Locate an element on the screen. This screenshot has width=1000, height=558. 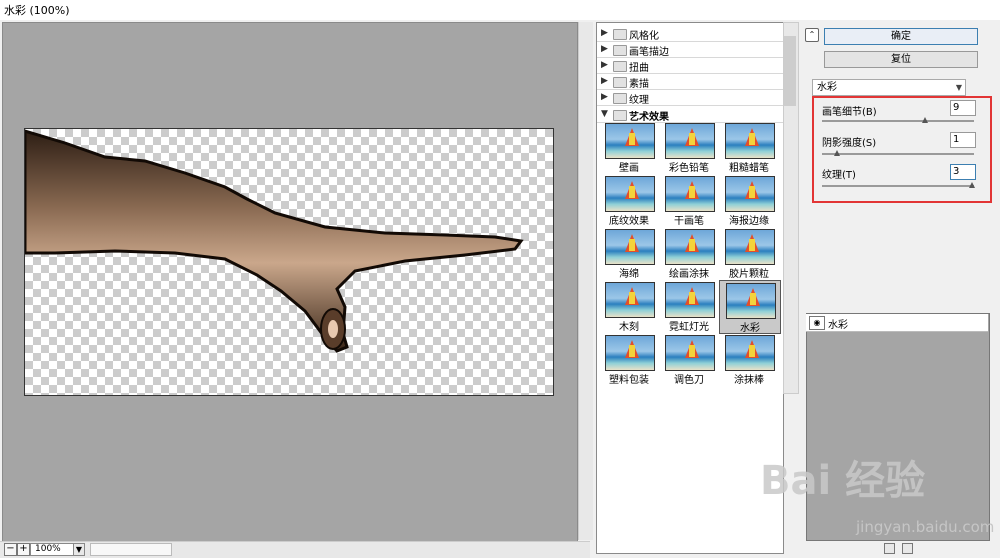
collapse-gallery-button: ⌃ is located at coordinates (812, 35).